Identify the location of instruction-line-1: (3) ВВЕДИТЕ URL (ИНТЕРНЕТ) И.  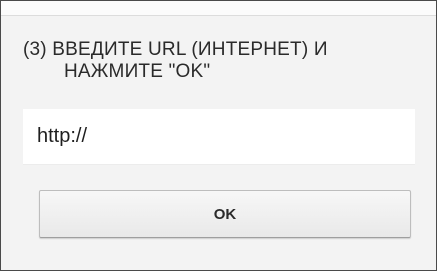
(175, 49).